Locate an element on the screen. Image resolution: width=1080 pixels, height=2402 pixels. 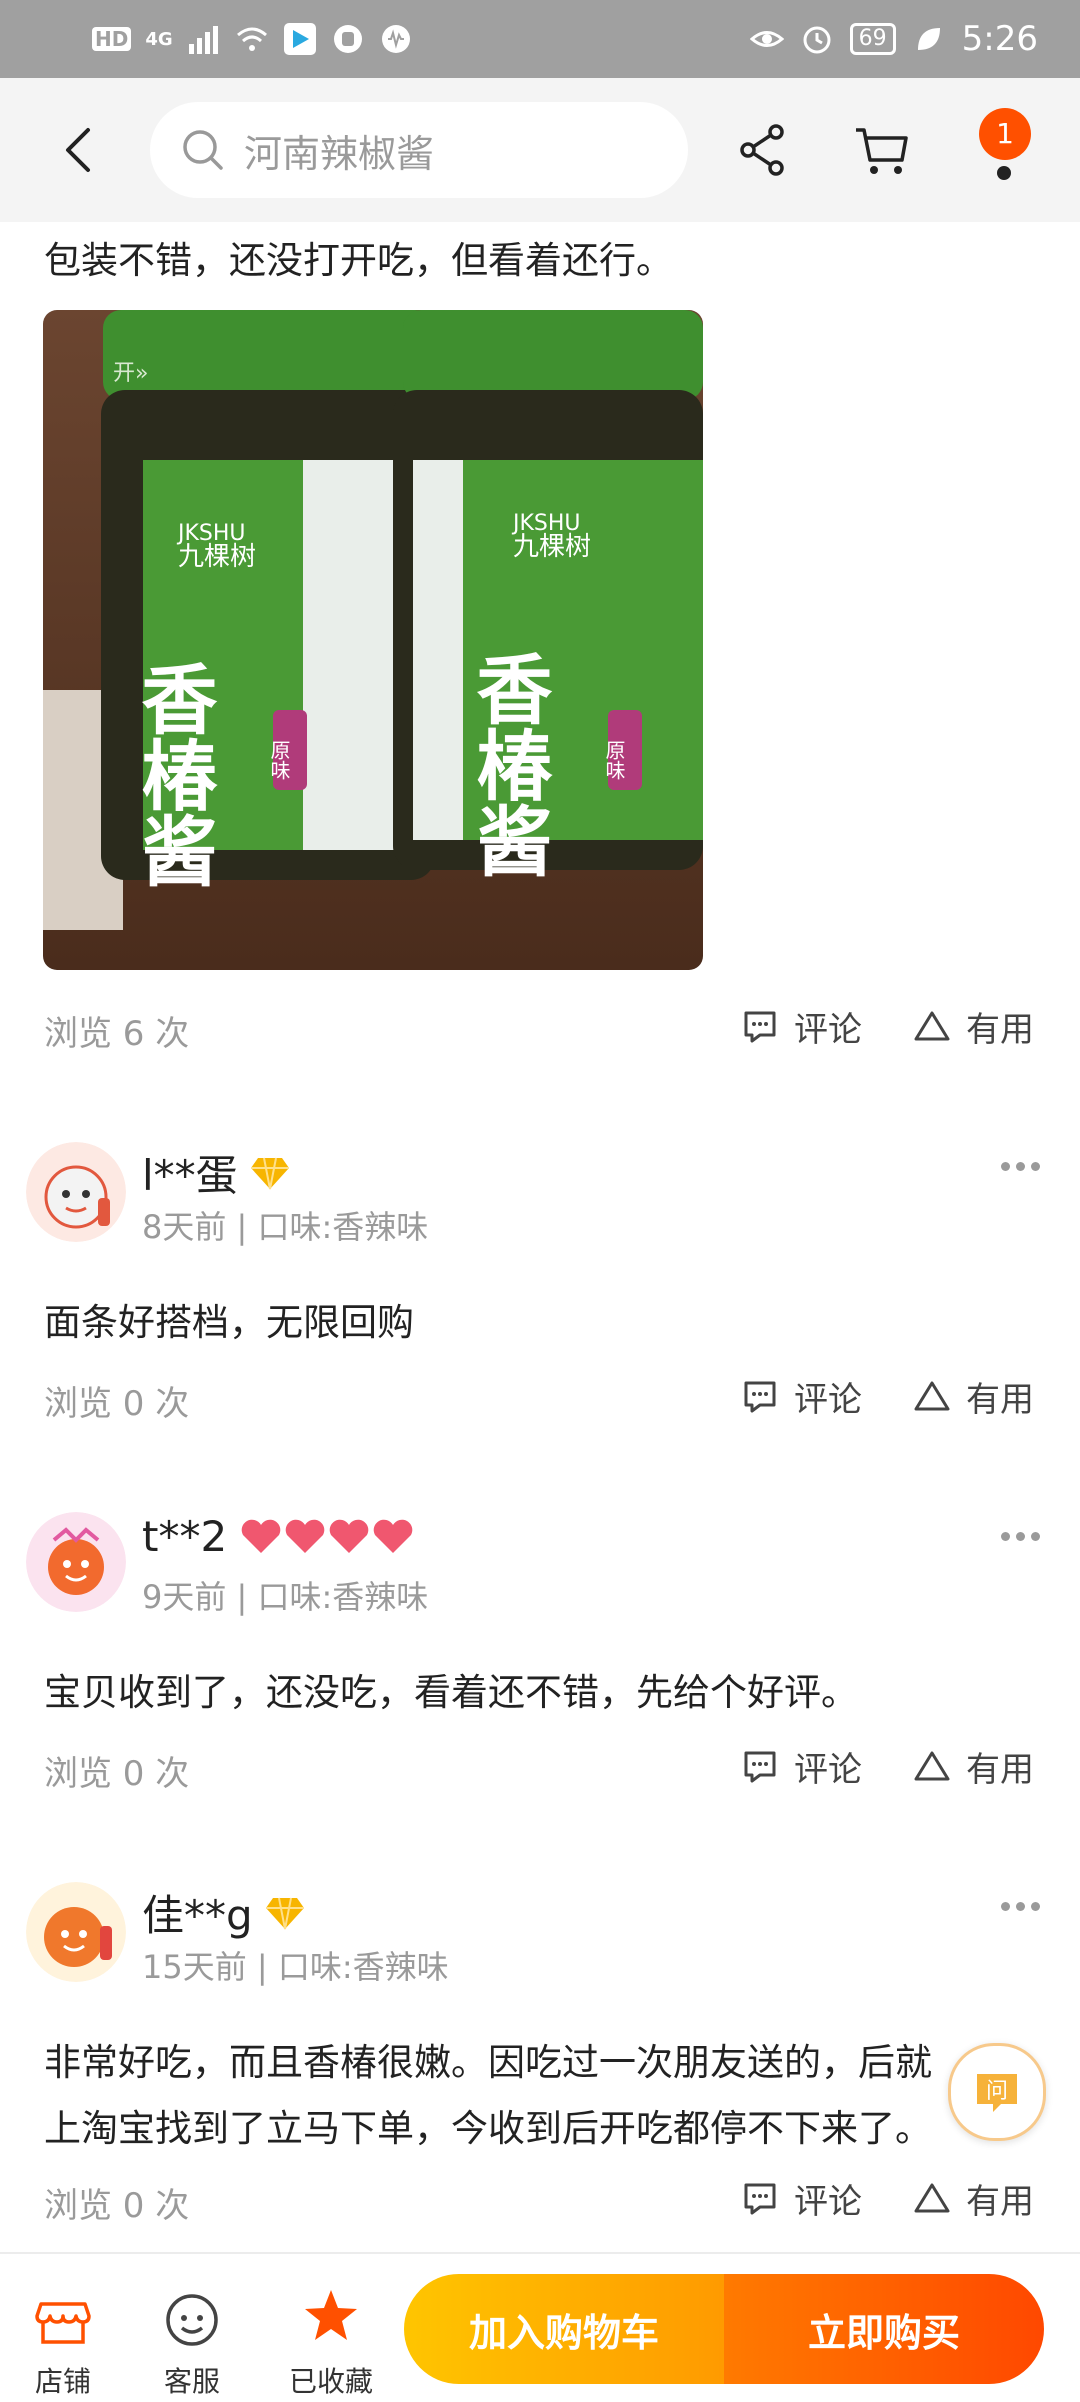
search-input: 河南辣椒酱 is located at coordinates (419, 150).